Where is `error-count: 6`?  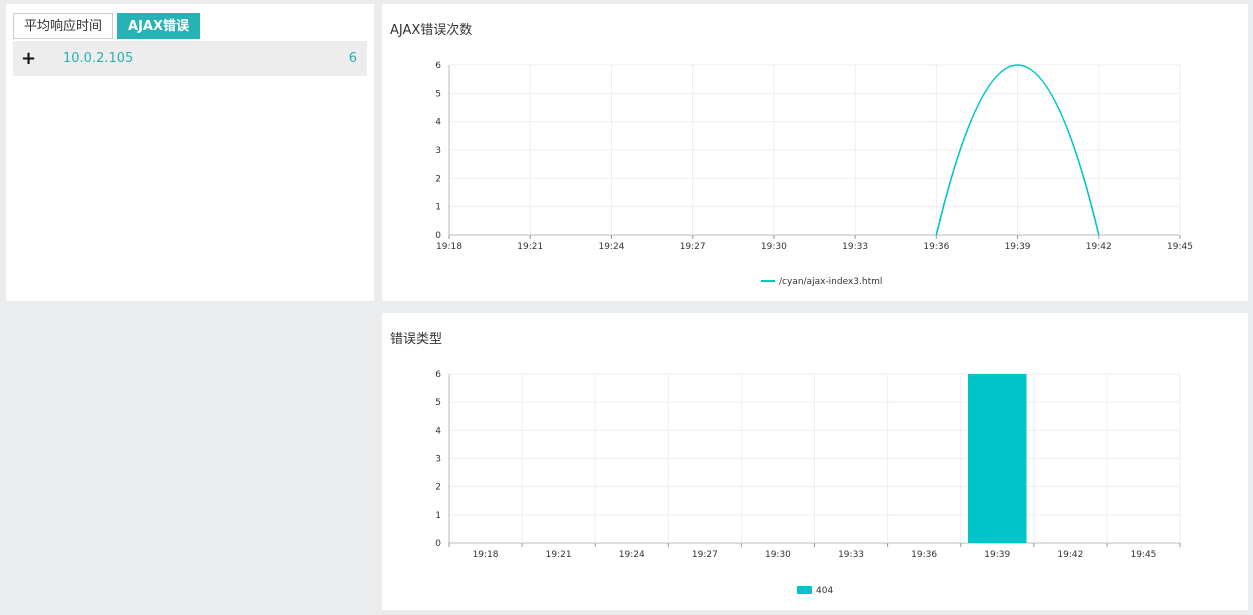
error-count: 6 is located at coordinates (352, 58).